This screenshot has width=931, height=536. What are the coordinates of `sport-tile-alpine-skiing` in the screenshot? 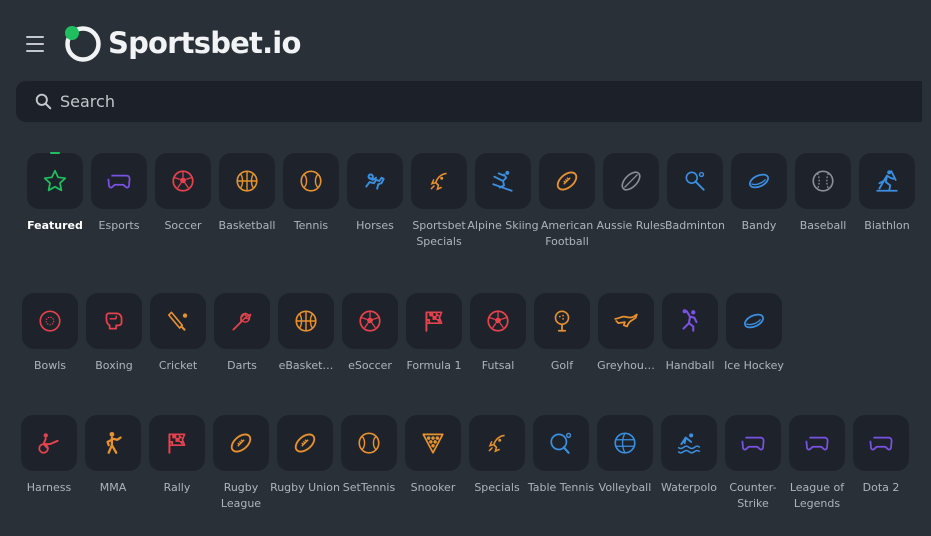 It's located at (503, 181).